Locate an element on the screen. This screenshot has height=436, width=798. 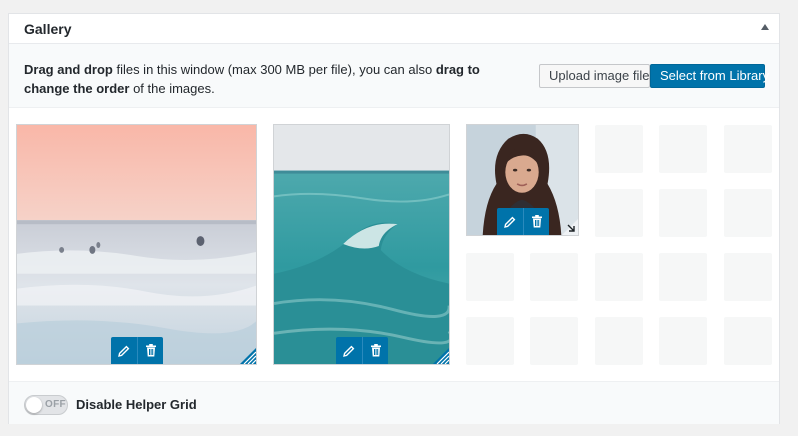
gallery-image-teal-wave is located at coordinates (361, 244).